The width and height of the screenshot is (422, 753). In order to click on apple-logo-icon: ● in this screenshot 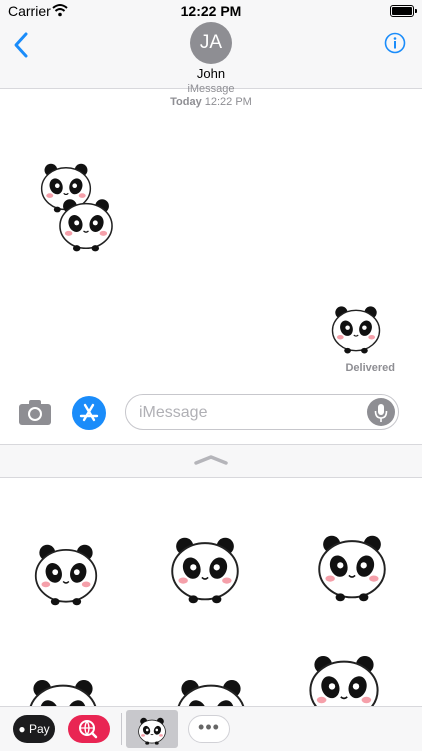, I will do `click(22, 729)`.